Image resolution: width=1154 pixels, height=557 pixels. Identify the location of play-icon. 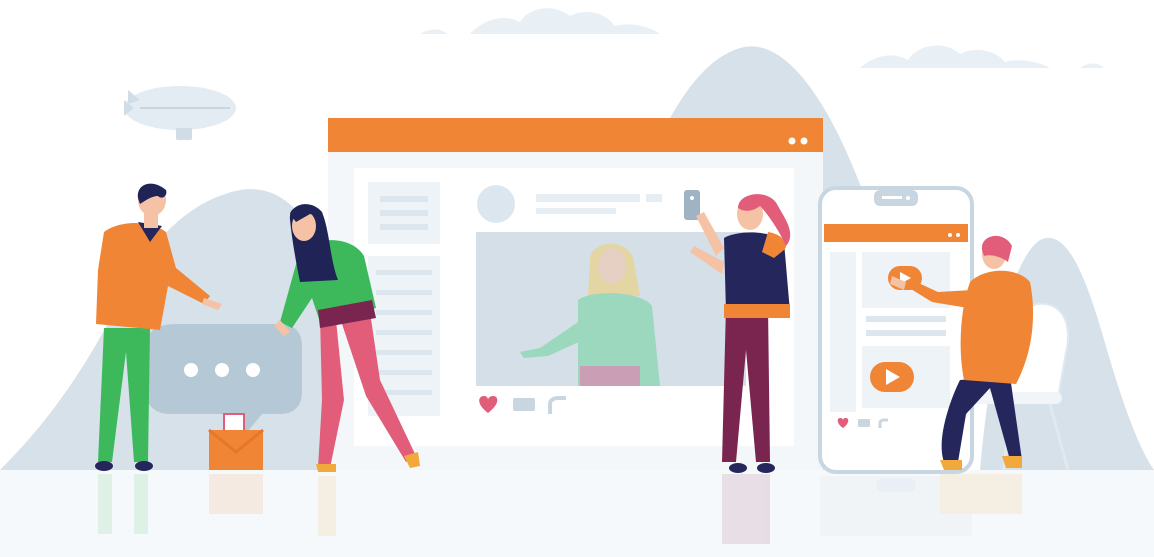
(892, 377).